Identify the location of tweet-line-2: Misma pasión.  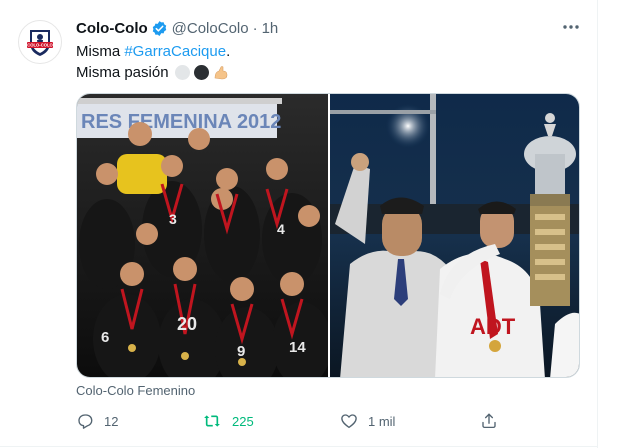
(326, 72).